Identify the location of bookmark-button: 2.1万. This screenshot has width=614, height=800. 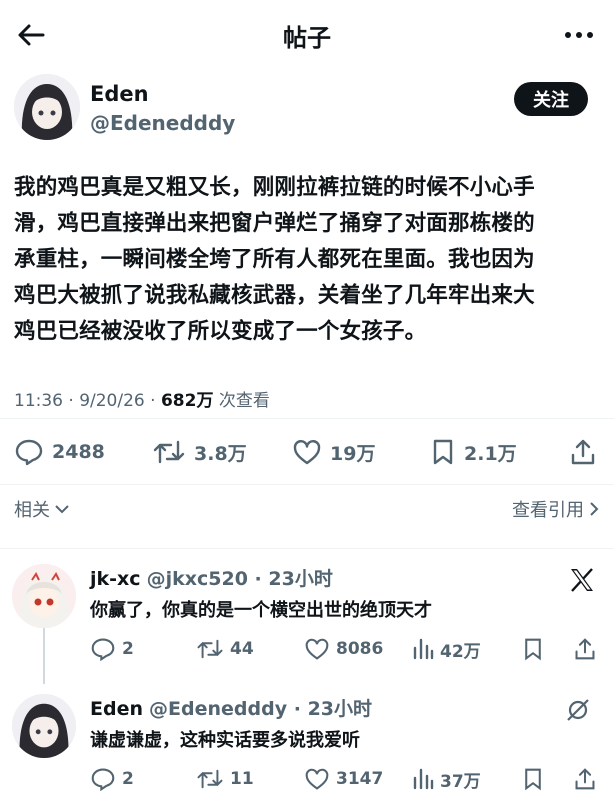
(473, 452).